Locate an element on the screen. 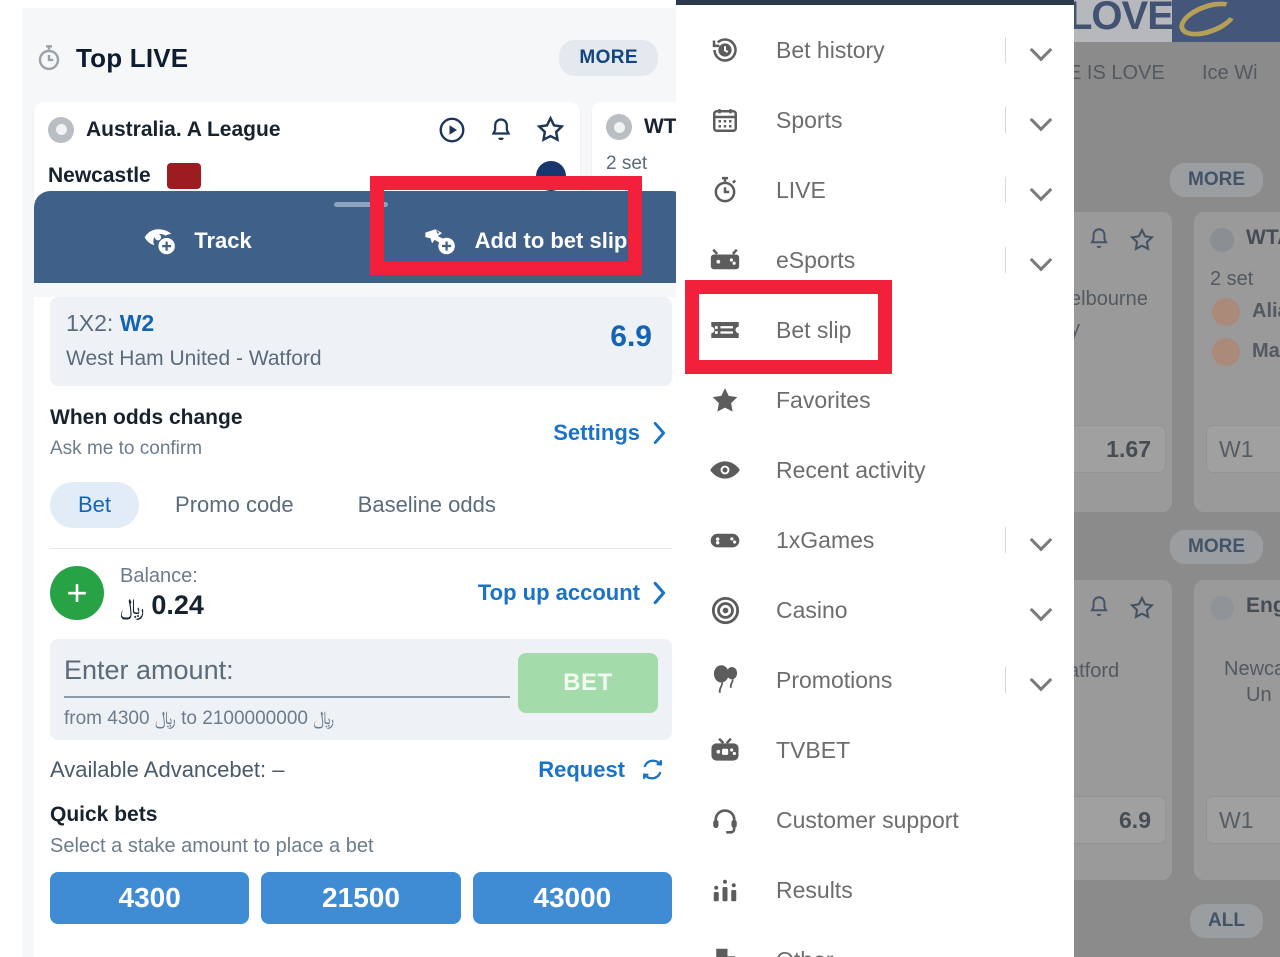 The height and width of the screenshot is (957, 1280). place-bet-button: BET is located at coordinates (588, 683).